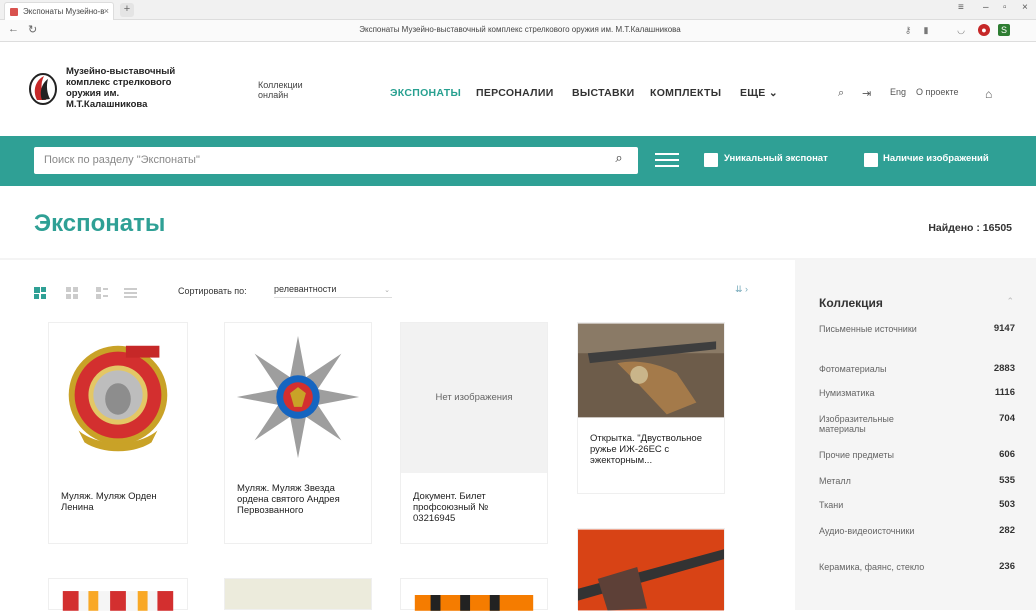 Image resolution: width=1036 pixels, height=611 pixels. I want to click on key-icon: ⚷, so click(908, 30).